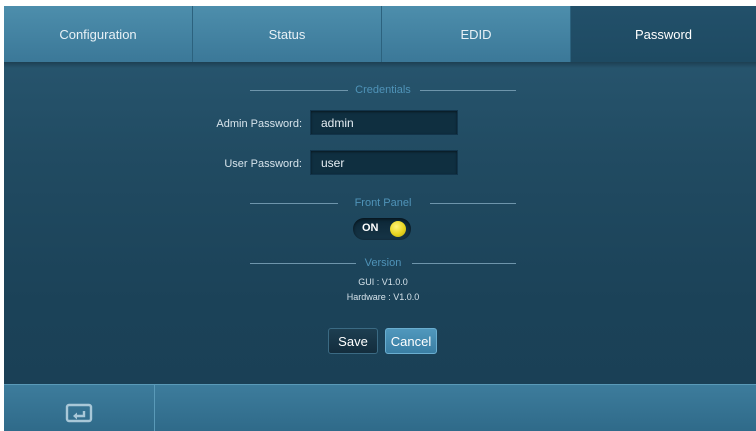 This screenshot has height=431, width=756. Describe the element at coordinates (380, 65) in the screenshot. I see `tab-bar-shadow` at that location.